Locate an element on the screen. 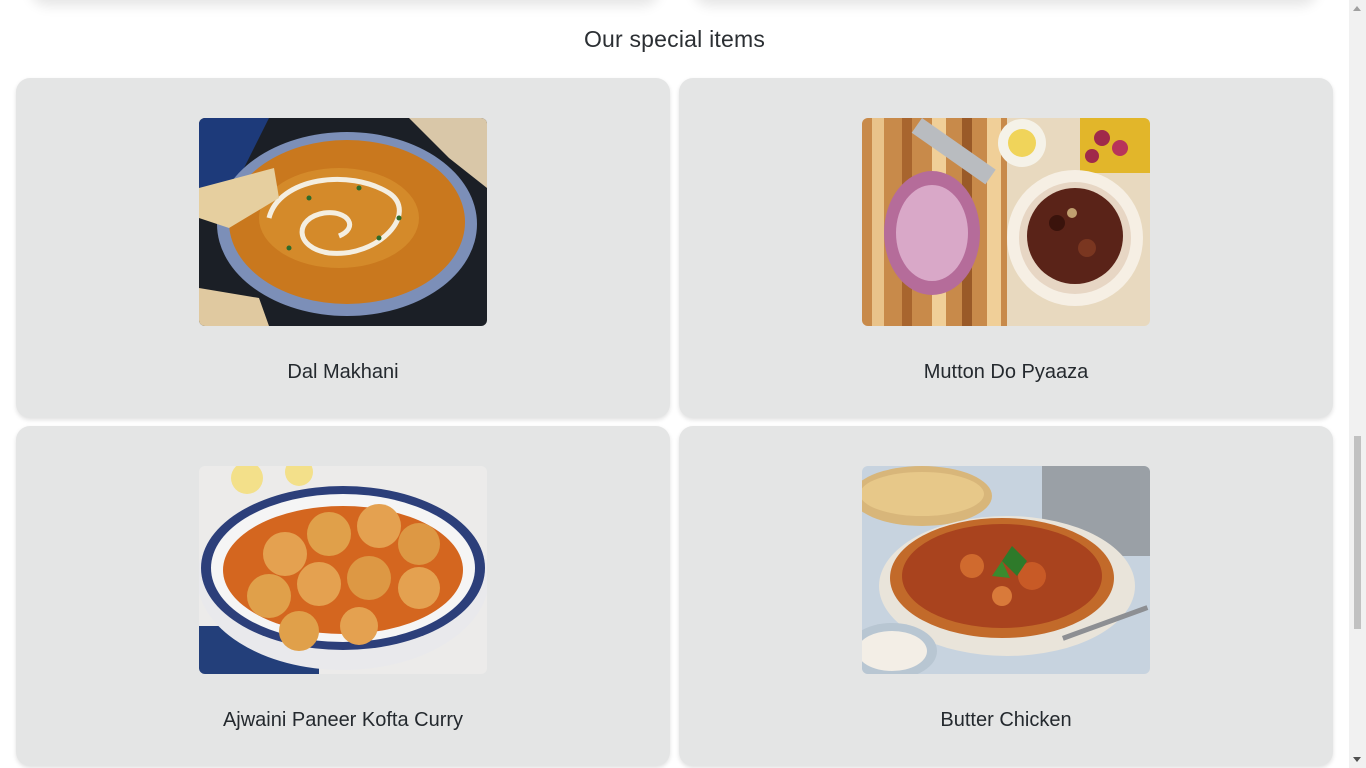 The image size is (1366, 768). dal-makhani-image is located at coordinates (343, 222).